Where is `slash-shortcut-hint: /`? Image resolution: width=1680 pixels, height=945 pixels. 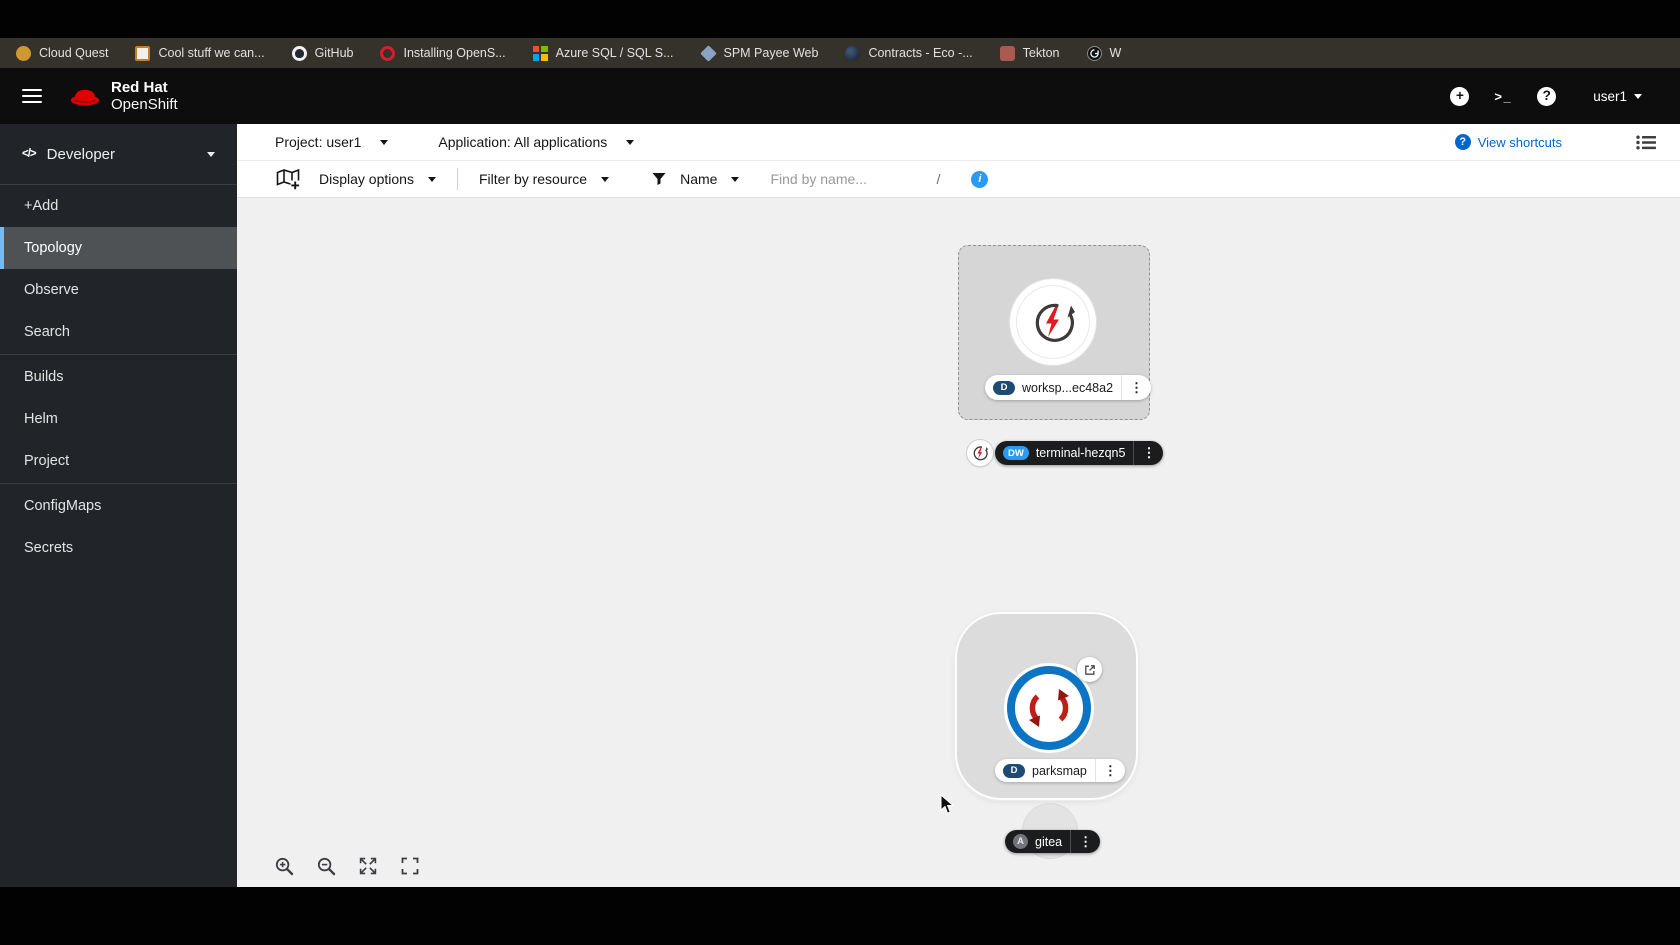
slash-shortcut-hint: / is located at coordinates (938, 179).